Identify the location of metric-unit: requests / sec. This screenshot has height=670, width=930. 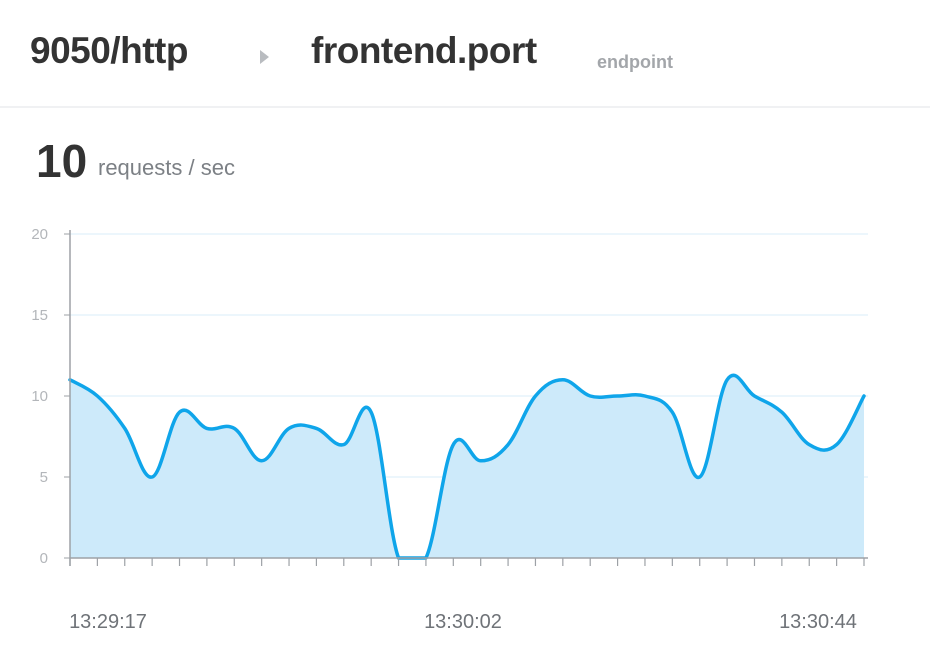
(166, 167).